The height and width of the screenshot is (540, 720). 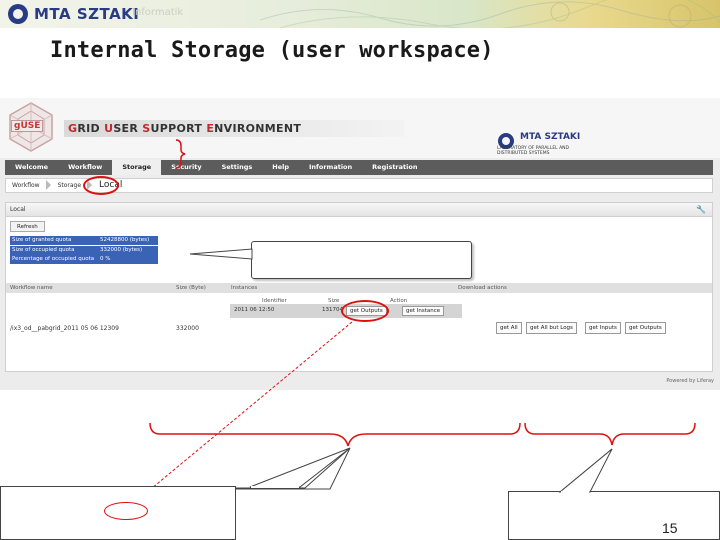 What do you see at coordinates (670, 528) in the screenshot?
I see `page-number: 15` at bounding box center [670, 528].